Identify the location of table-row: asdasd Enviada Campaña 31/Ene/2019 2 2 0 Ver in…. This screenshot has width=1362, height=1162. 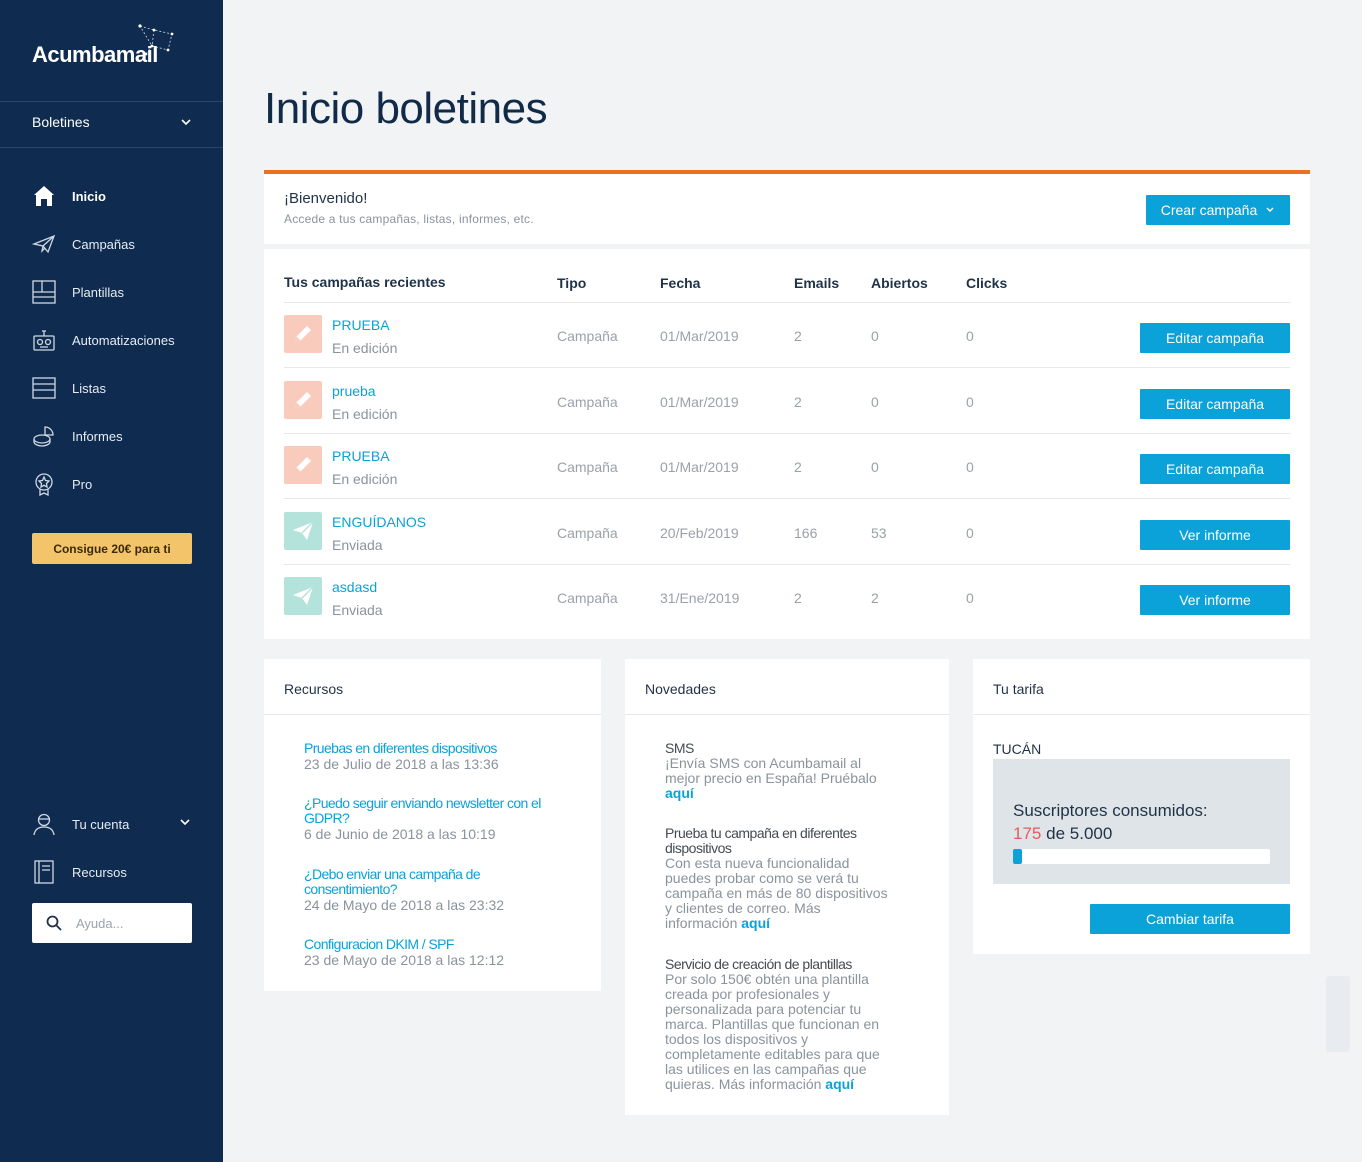
(787, 597).